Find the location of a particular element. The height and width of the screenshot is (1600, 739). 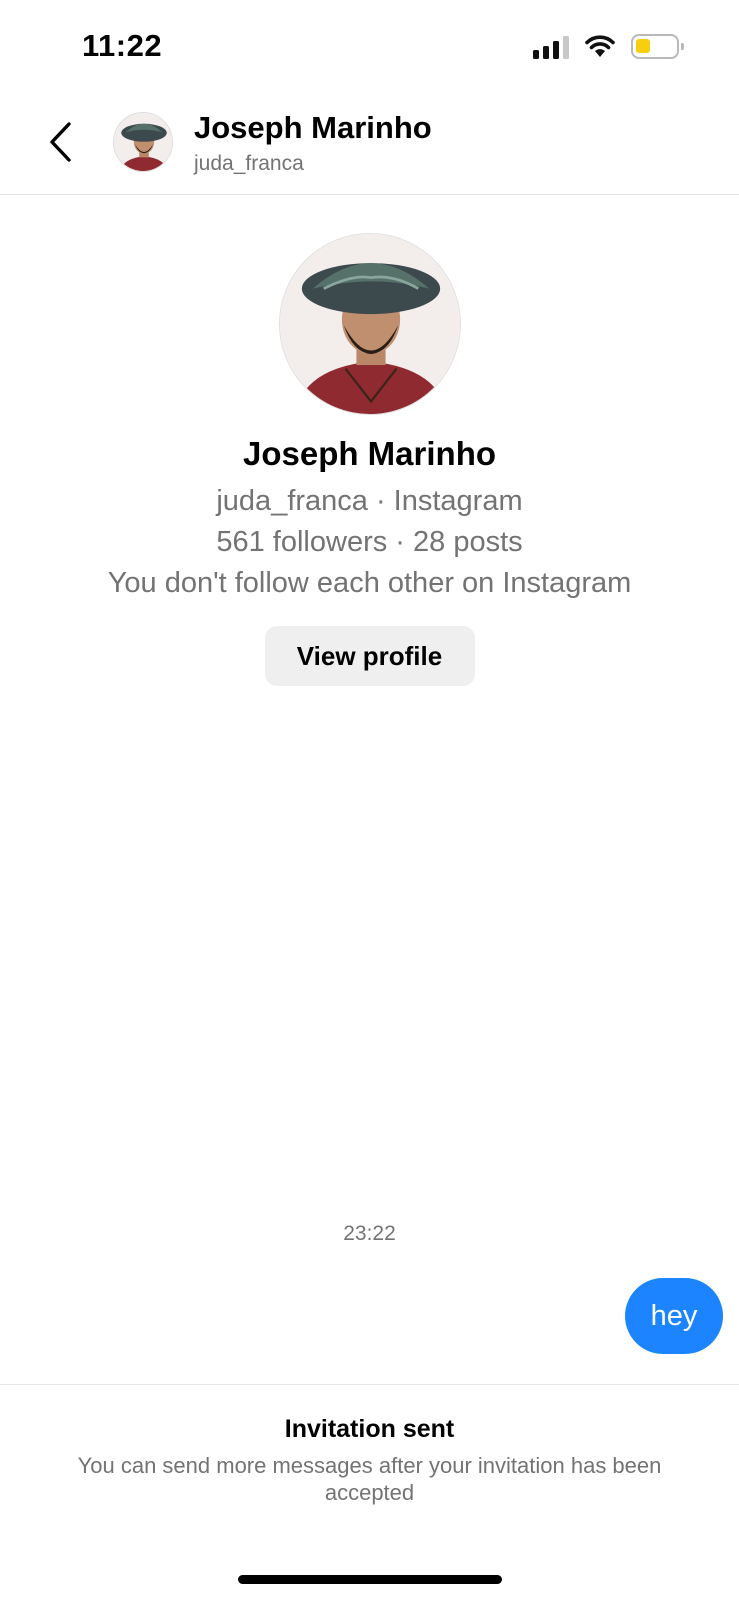

status-time: 11:22 is located at coordinates (122, 45).